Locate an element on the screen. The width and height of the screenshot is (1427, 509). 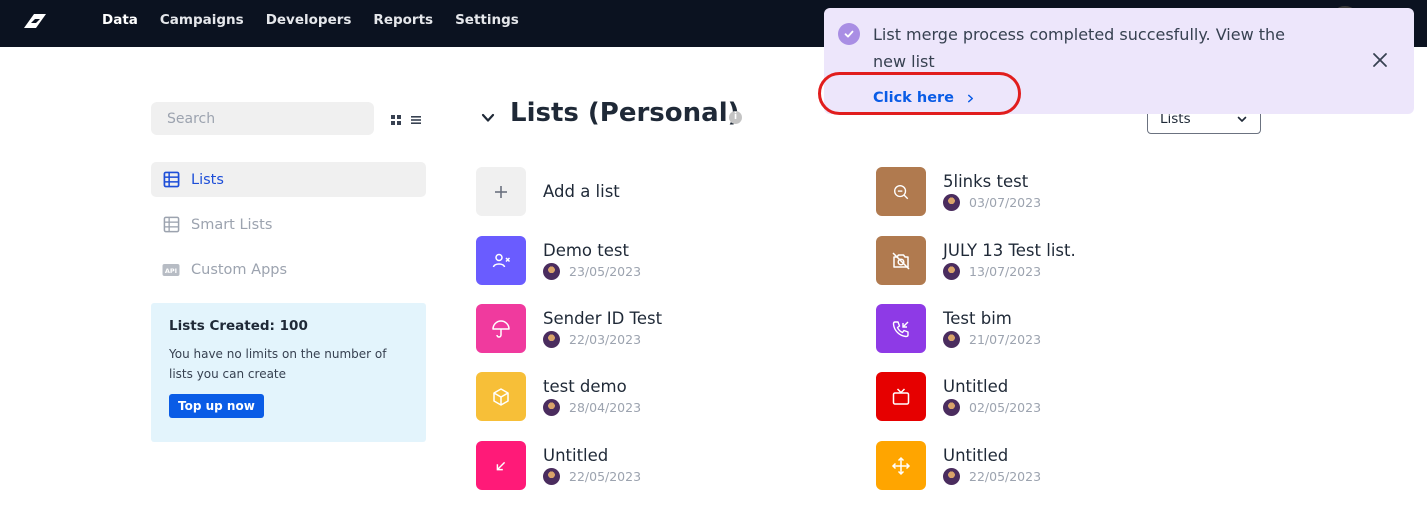
box-icon is located at coordinates (501, 396).